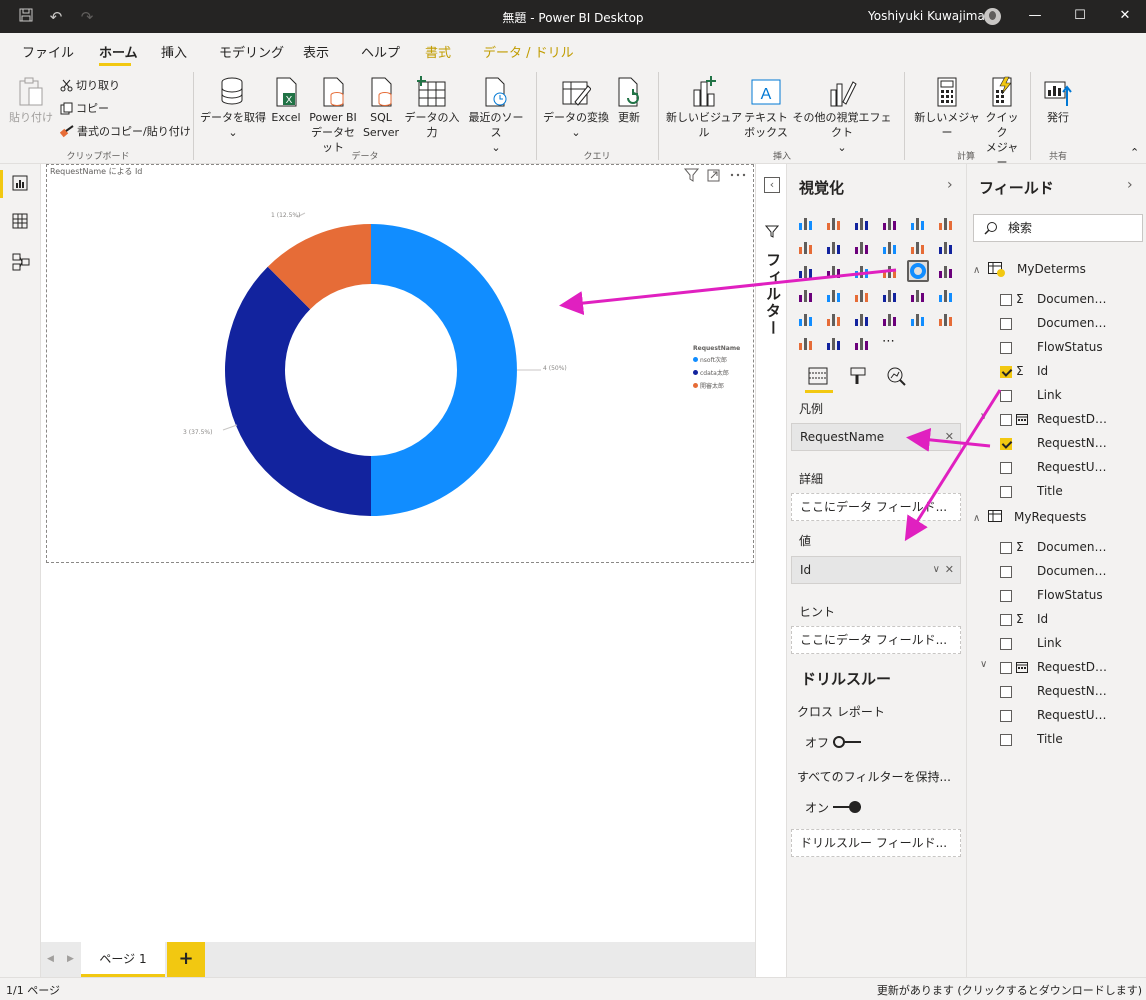 The image size is (1146, 1000). What do you see at coordinates (842, 115) in the screenshot?
I see `more-visuals-button: その他の視覚エフェクト ⌄` at bounding box center [842, 115].